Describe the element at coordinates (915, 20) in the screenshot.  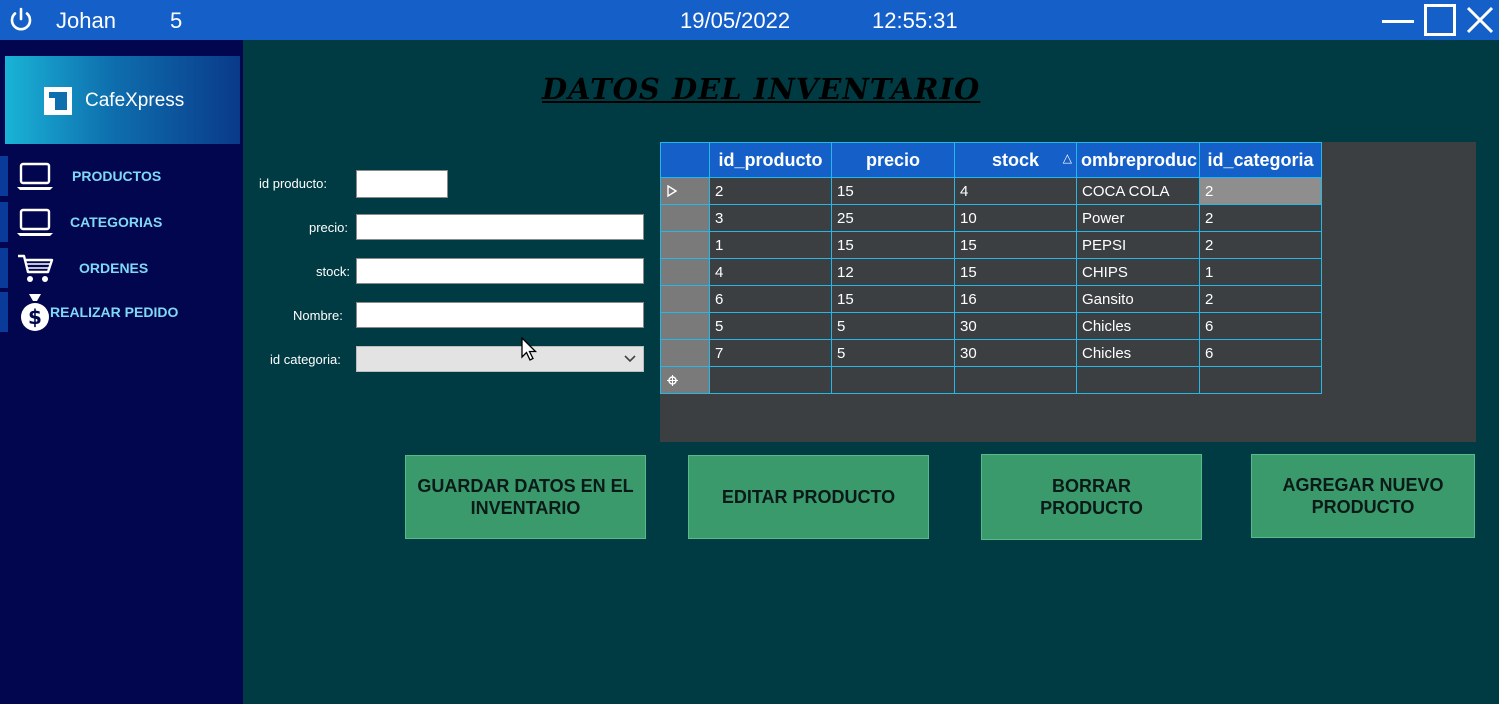
I see `time-display: 12:55:31` at that location.